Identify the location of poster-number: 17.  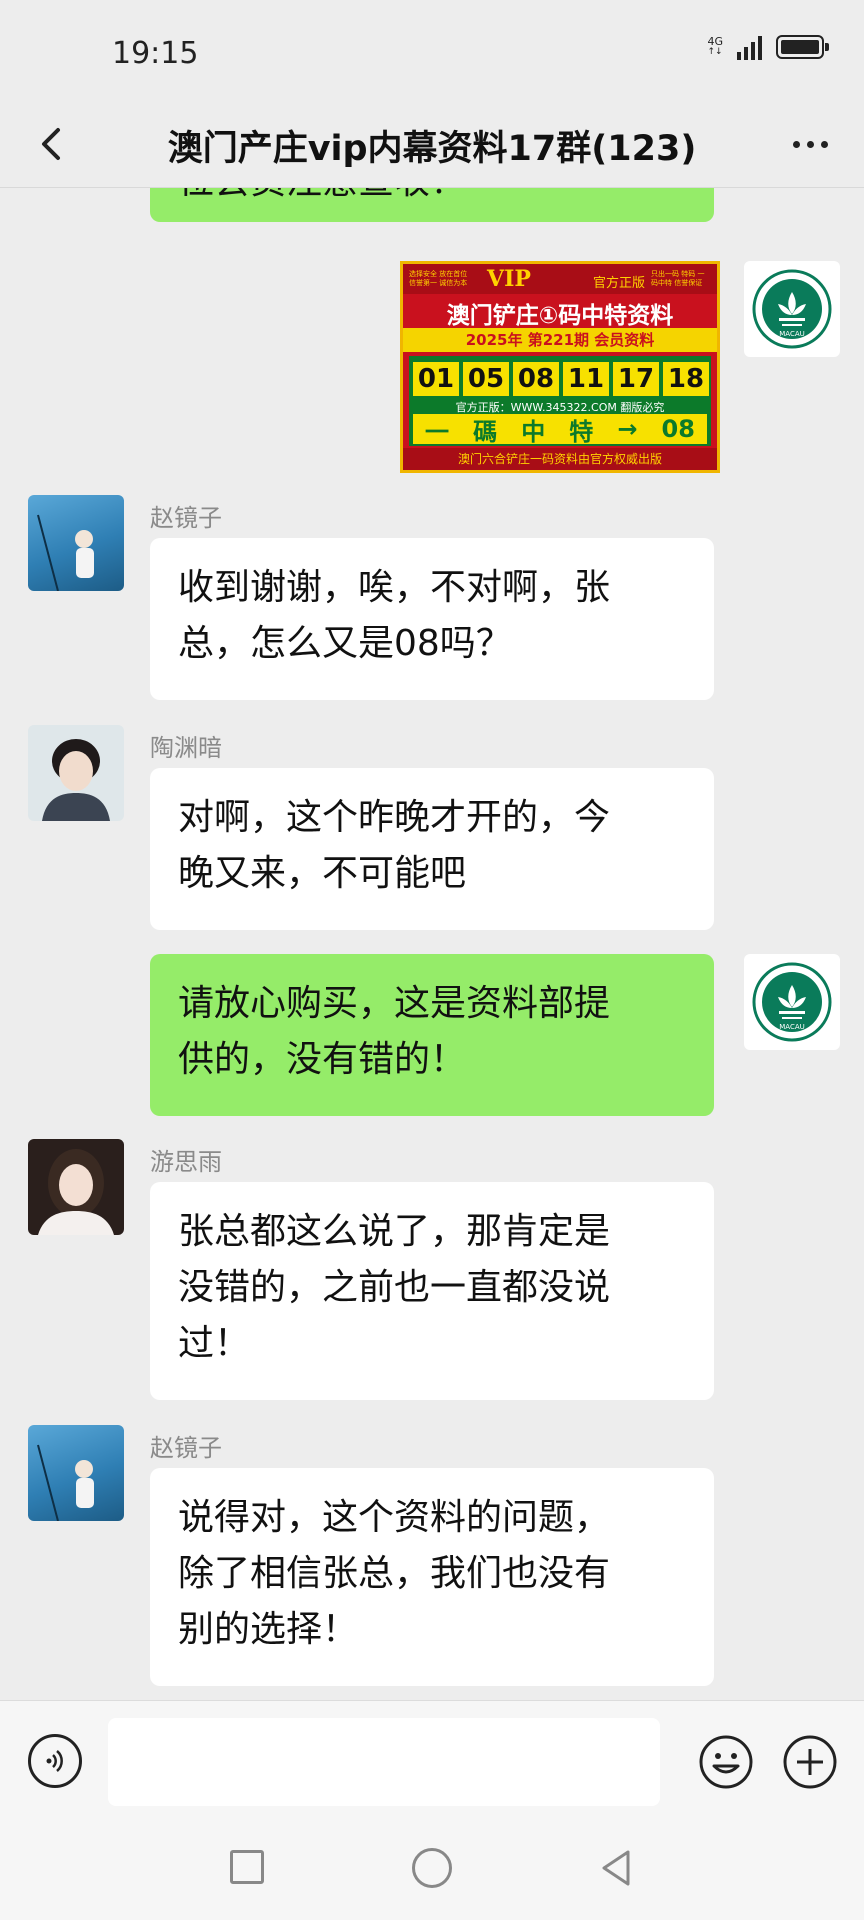
(636, 379).